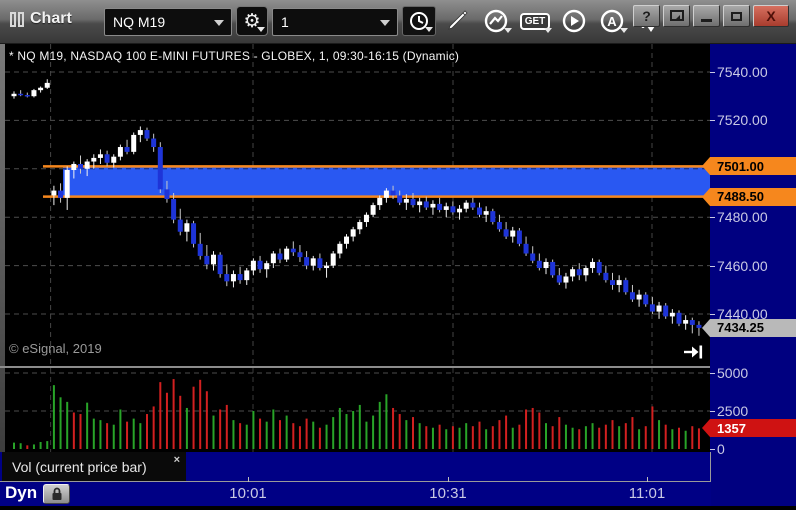 The height and width of the screenshot is (510, 796). I want to click on popout-icon, so click(676, 15).